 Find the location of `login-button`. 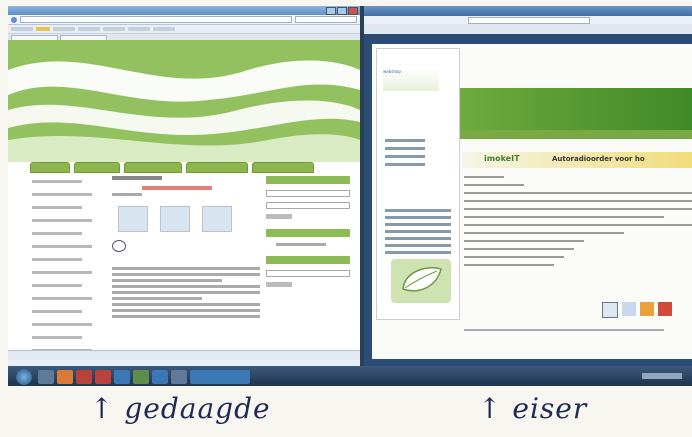

login-button is located at coordinates (279, 216).